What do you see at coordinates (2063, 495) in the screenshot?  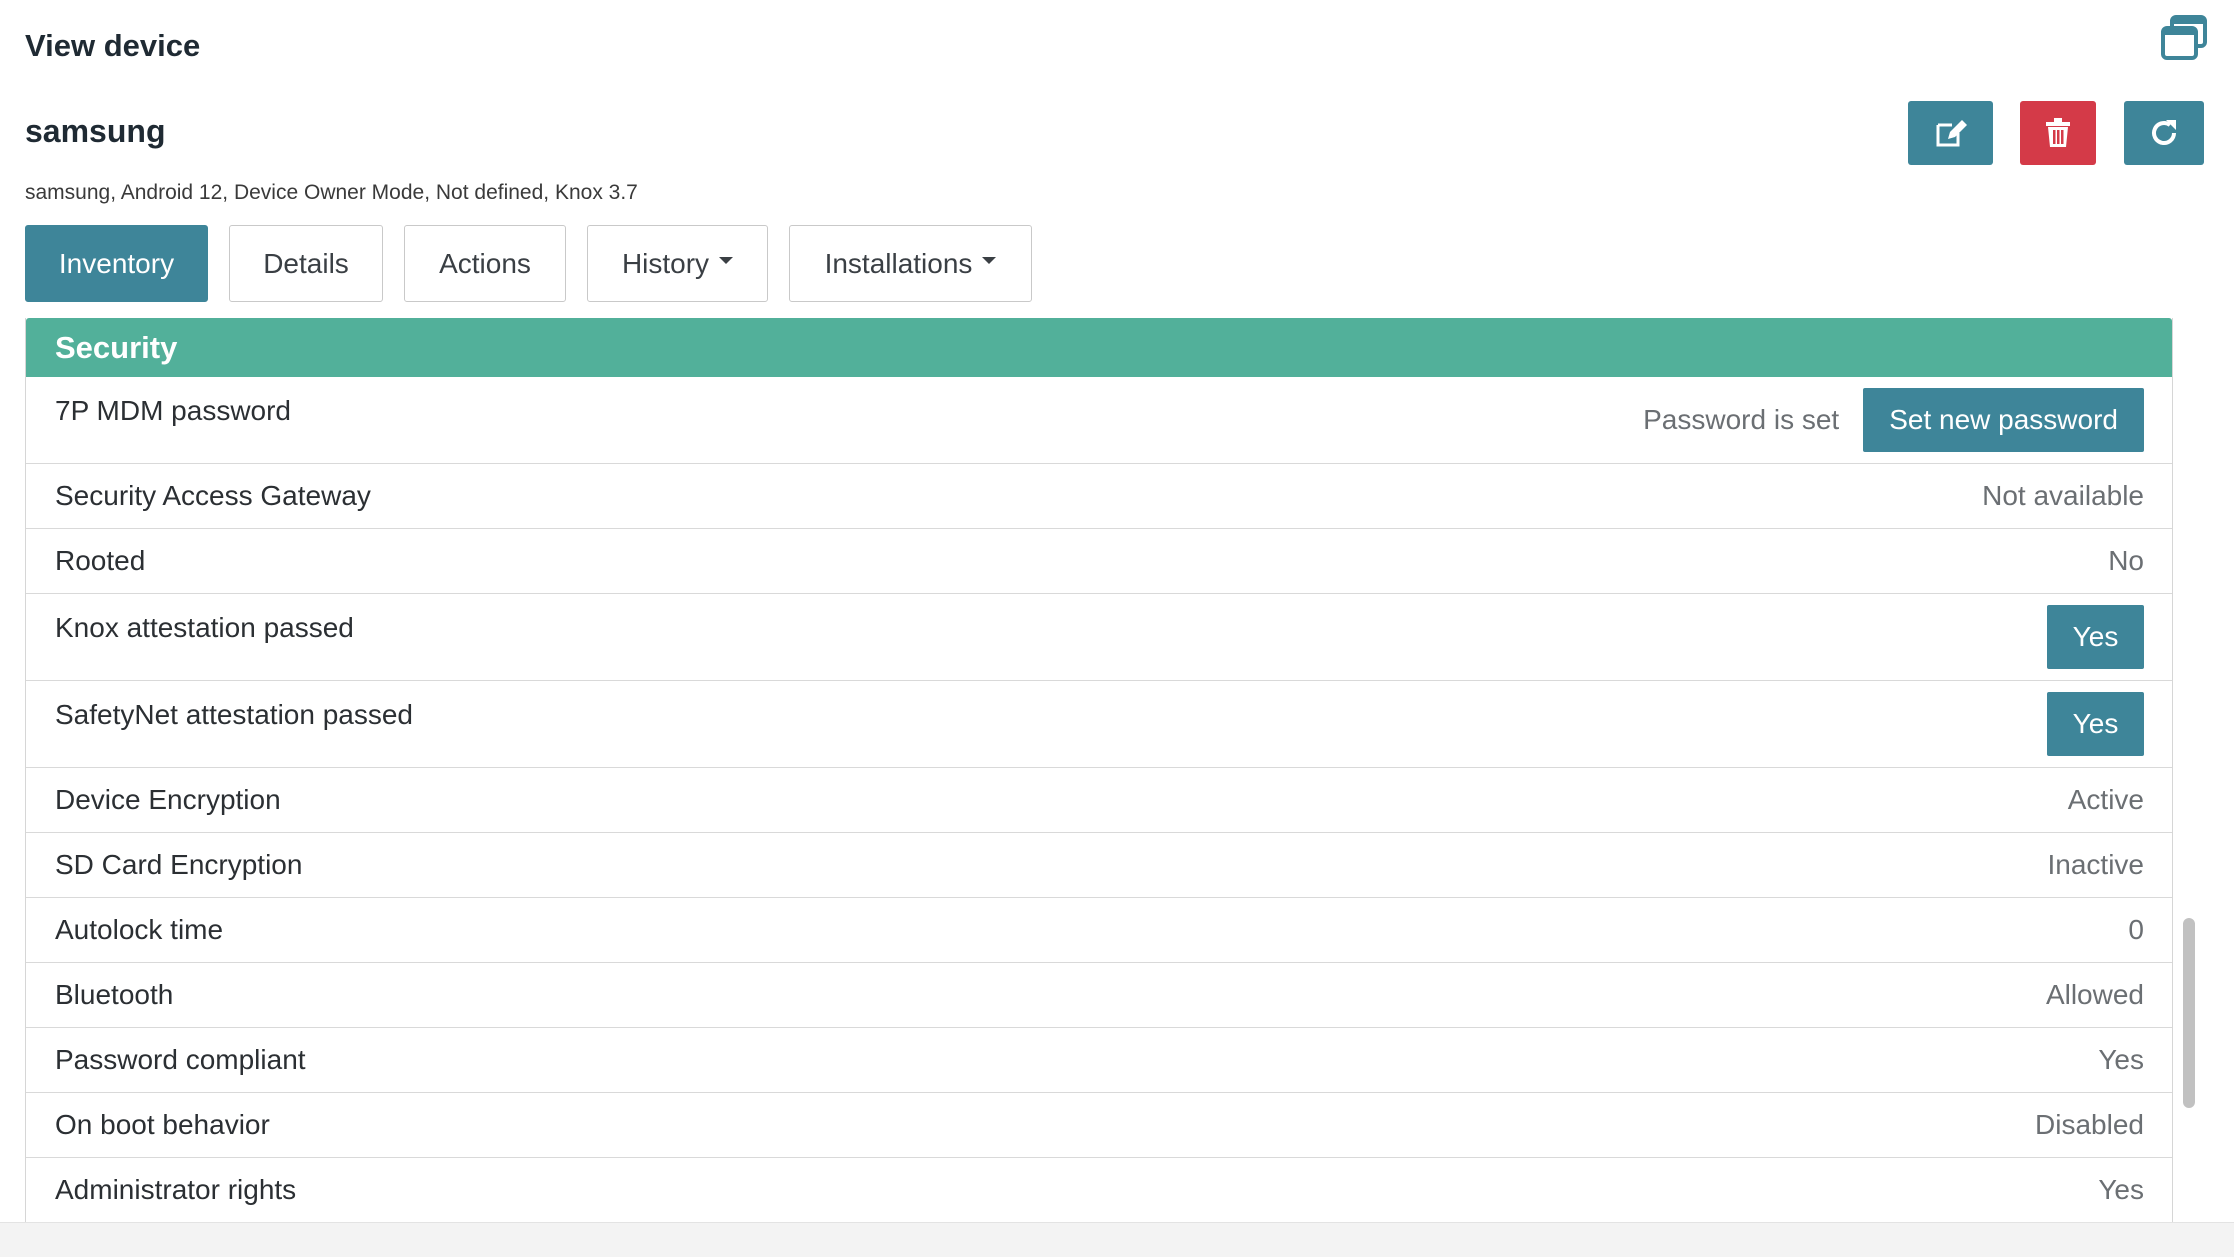 I see `row-value: Not available` at bounding box center [2063, 495].